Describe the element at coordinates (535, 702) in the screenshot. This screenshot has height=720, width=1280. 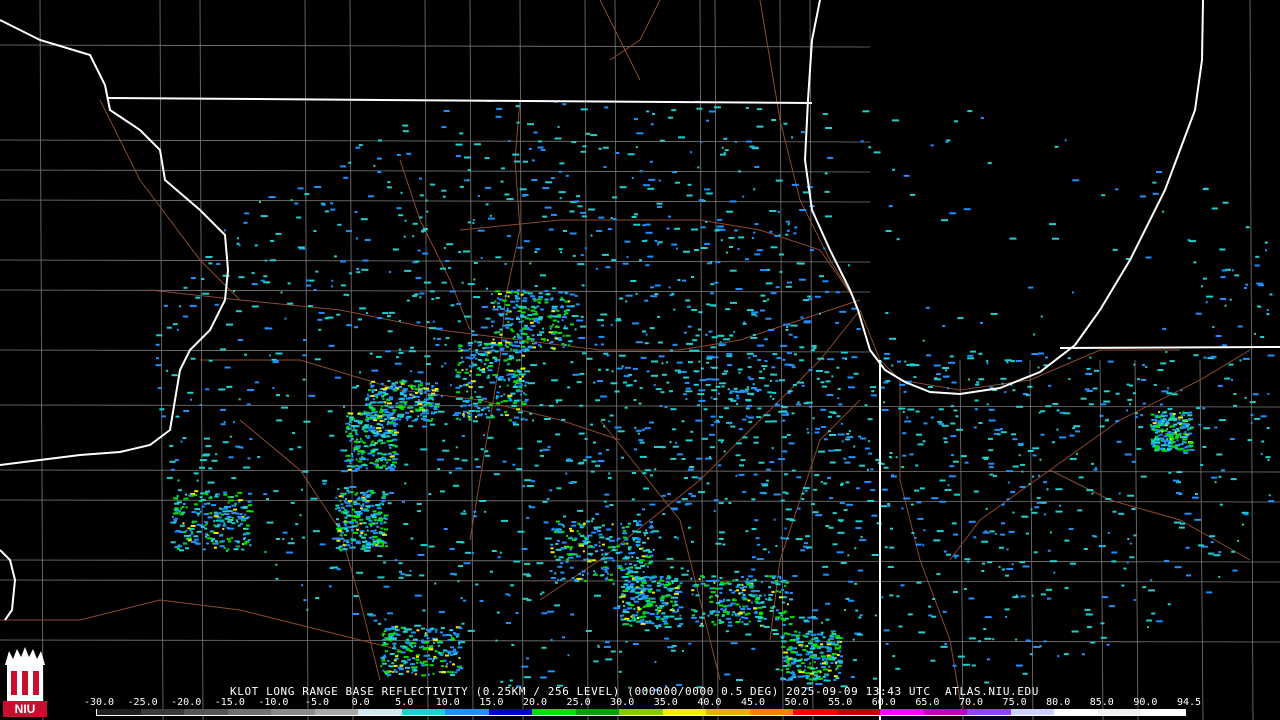
I see `scale-label: 20.0` at that location.